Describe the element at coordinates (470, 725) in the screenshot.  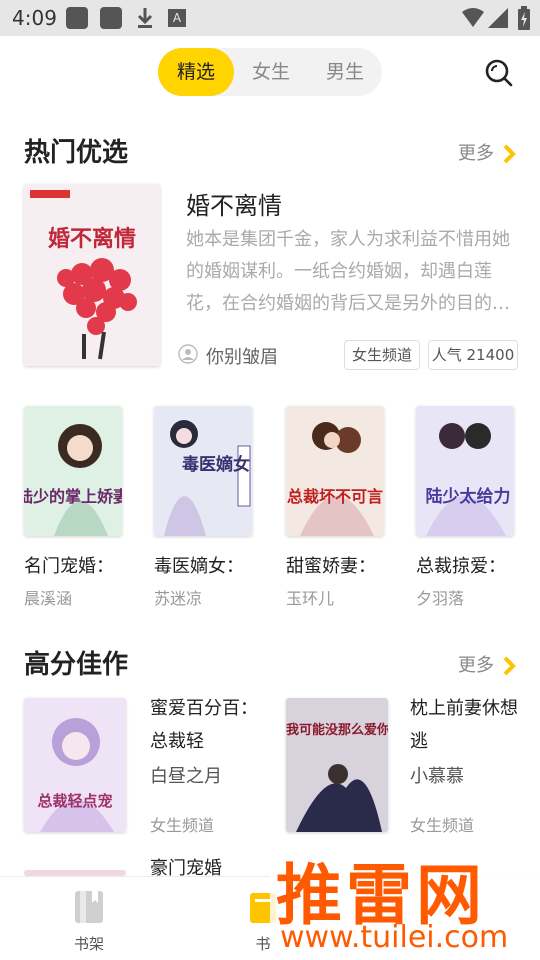
I see `book-title: 枕上前妻休想逃` at that location.